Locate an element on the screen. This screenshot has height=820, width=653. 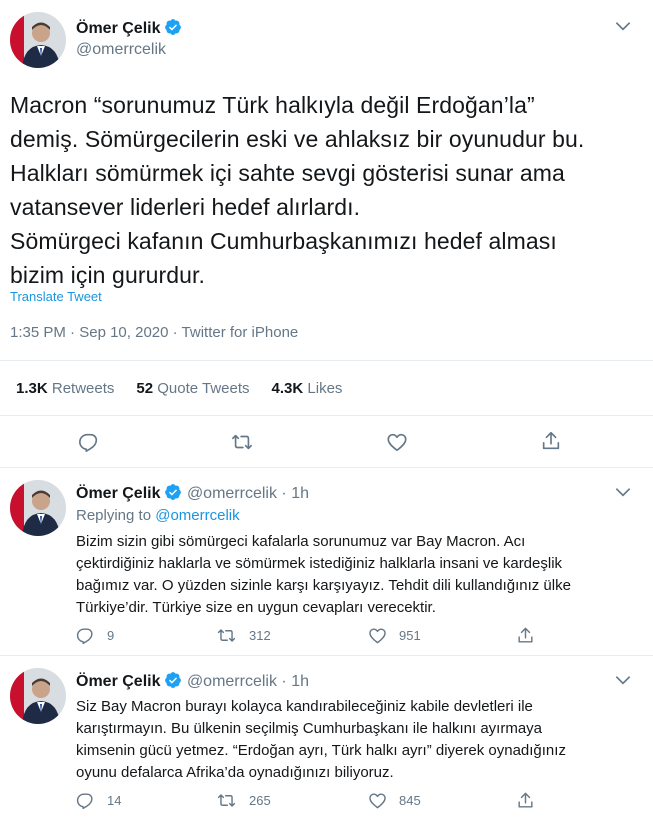
action-bar: 9 312 951 is located at coordinates (356, 636).